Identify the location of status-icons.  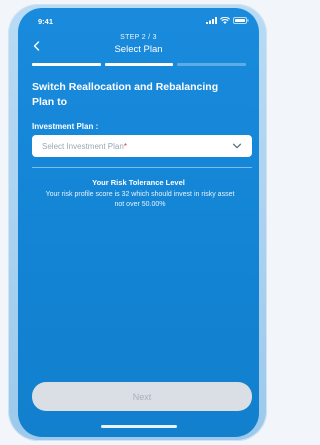
(227, 20).